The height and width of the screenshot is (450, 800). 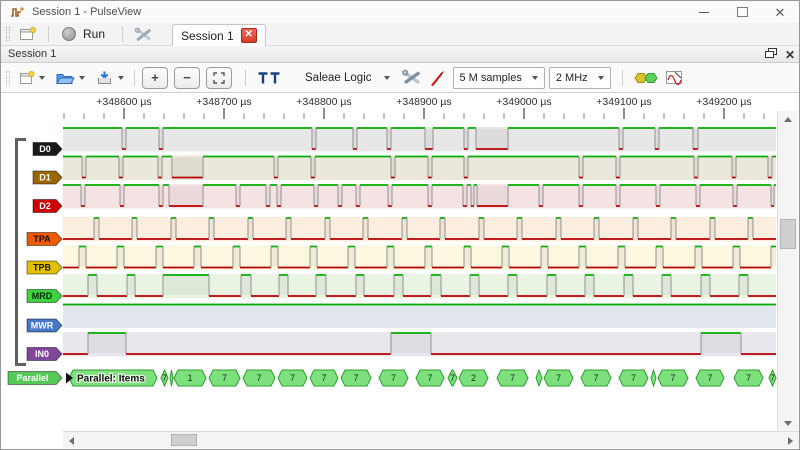 I want to click on horizontal-scrollbar-thumb, so click(x=184, y=440).